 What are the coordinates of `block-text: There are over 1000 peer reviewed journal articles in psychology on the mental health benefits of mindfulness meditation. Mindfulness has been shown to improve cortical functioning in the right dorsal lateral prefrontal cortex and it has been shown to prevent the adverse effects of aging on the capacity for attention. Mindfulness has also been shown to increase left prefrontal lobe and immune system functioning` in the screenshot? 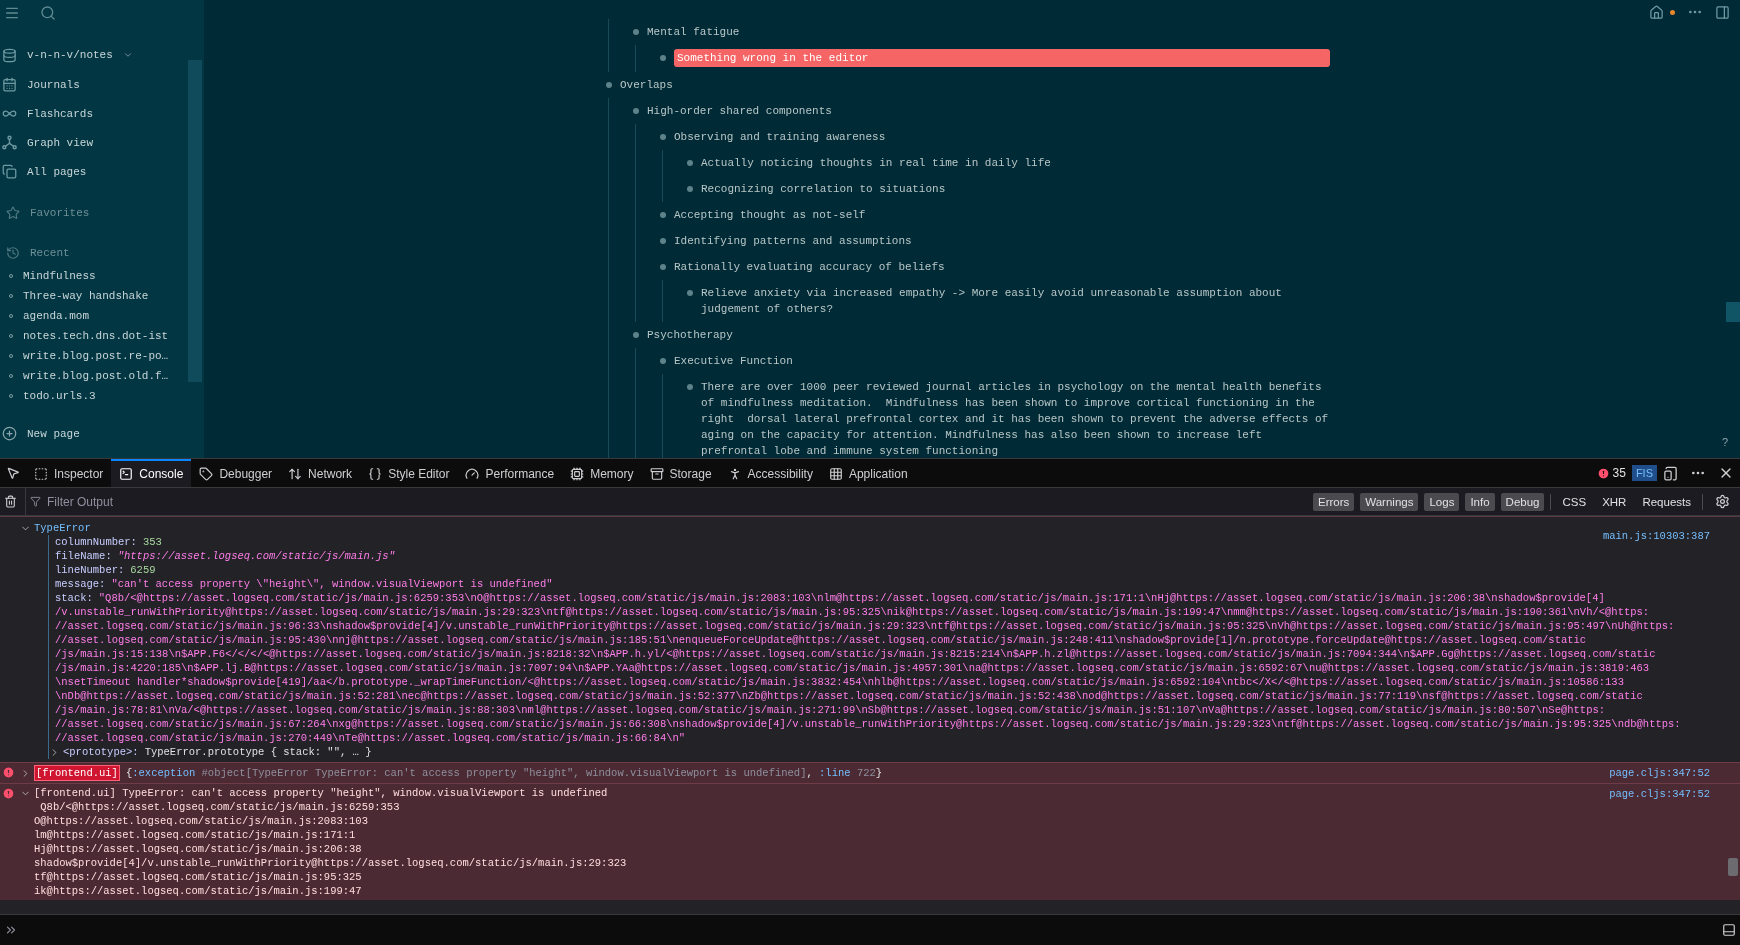 It's located at (1015, 418).